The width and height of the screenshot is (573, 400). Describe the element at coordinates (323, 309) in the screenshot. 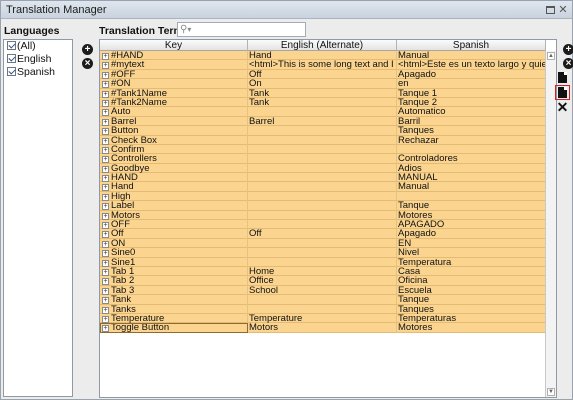

I see `table-row: + Tanks Tanques` at that location.